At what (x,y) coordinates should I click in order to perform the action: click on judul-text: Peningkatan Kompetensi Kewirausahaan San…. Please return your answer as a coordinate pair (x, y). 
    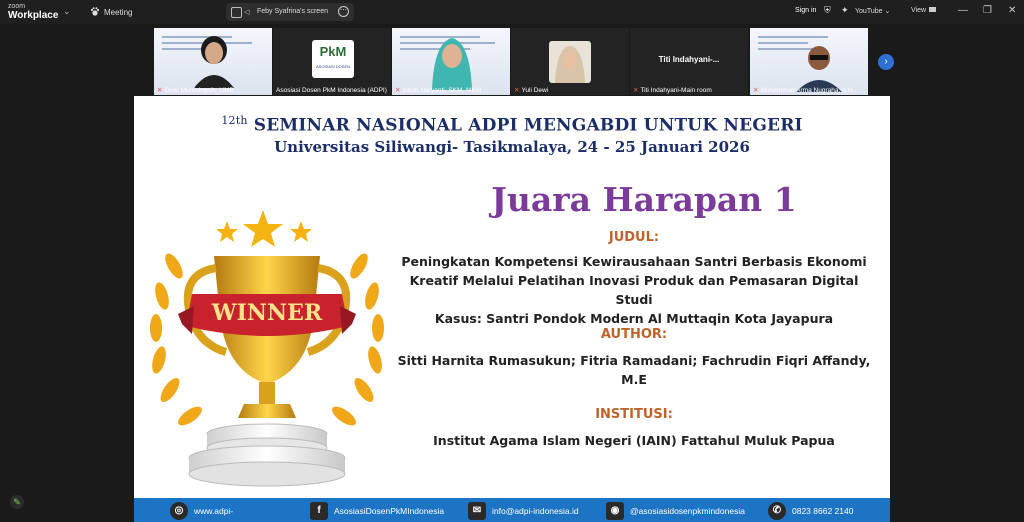
    Looking at the image, I should click on (634, 290).